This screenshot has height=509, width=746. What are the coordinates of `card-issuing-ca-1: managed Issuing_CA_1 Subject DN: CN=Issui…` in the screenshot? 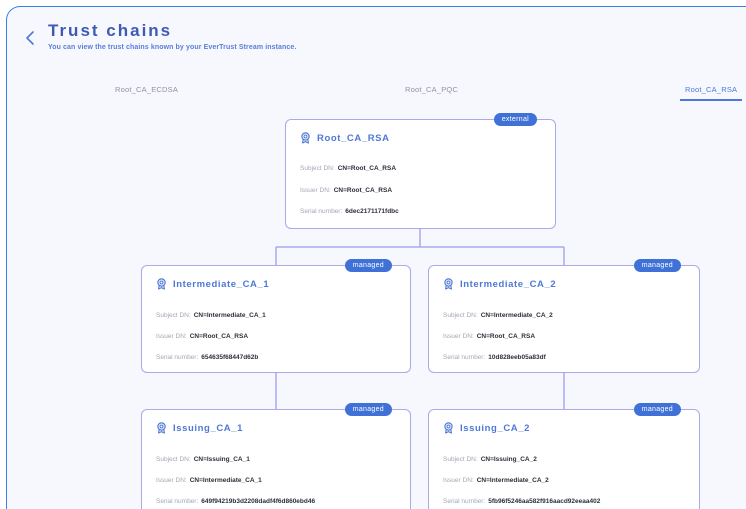 It's located at (276, 456).